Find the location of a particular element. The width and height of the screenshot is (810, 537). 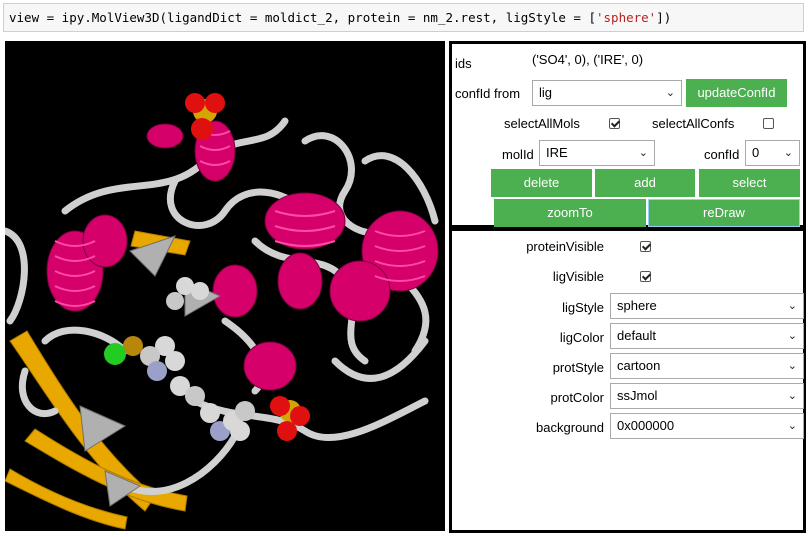

lig-style-select: sphere ⌄ is located at coordinates (707, 306).